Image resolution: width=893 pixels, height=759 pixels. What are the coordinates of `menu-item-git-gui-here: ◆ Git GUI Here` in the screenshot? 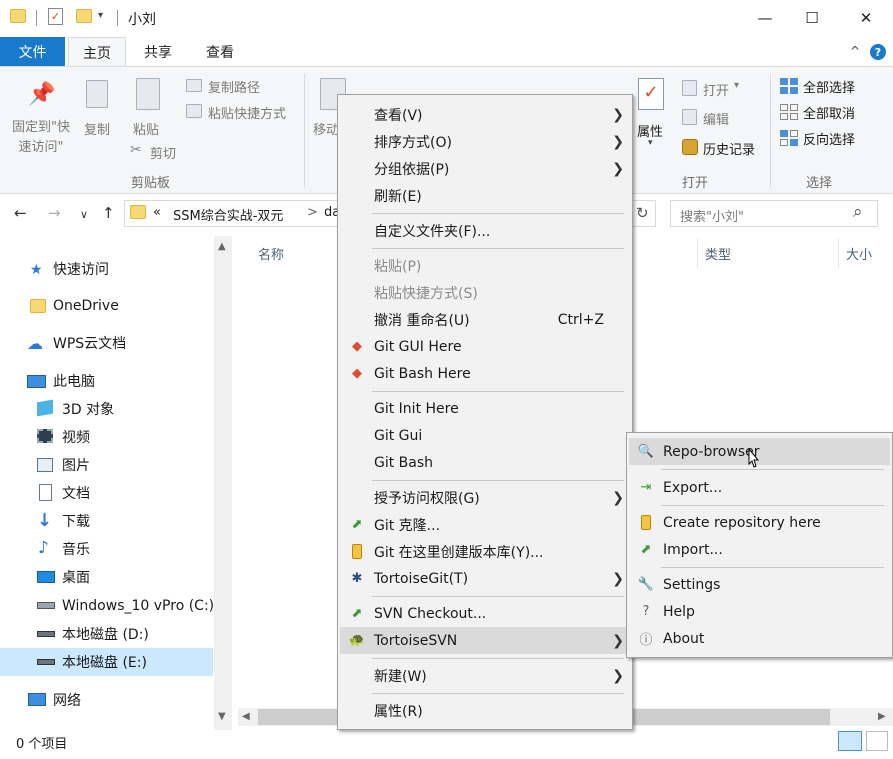 It's located at (485, 346).